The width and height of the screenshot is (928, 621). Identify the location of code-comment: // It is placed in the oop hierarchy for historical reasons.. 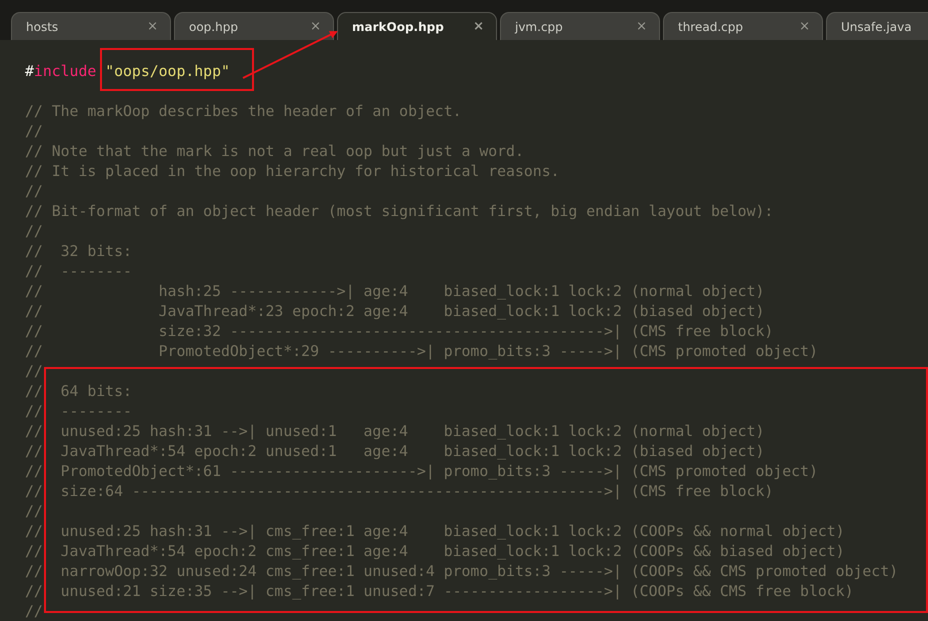
(292, 172).